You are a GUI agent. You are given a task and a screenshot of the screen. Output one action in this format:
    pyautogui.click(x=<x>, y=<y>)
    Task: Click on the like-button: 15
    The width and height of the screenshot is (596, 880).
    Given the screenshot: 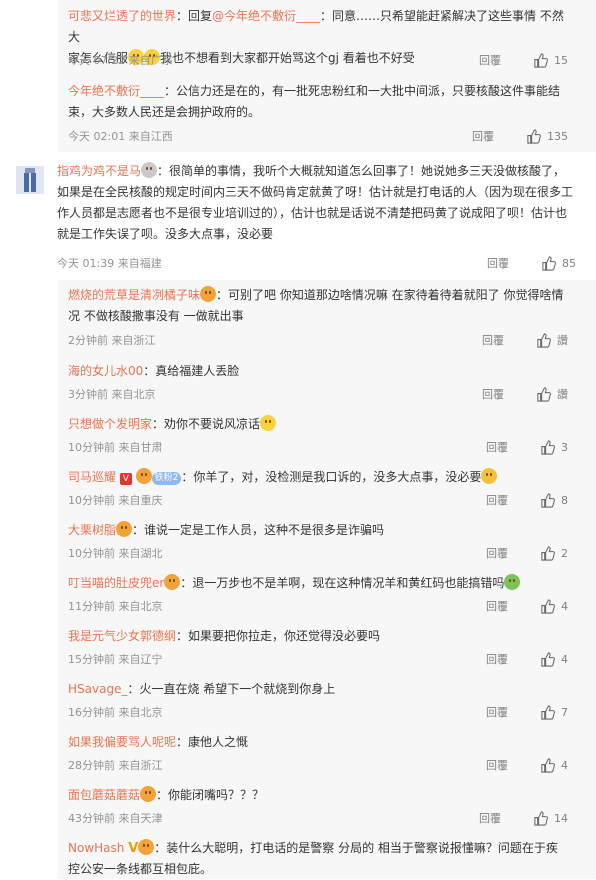 What is the action you would take?
    pyautogui.click(x=550, y=60)
    